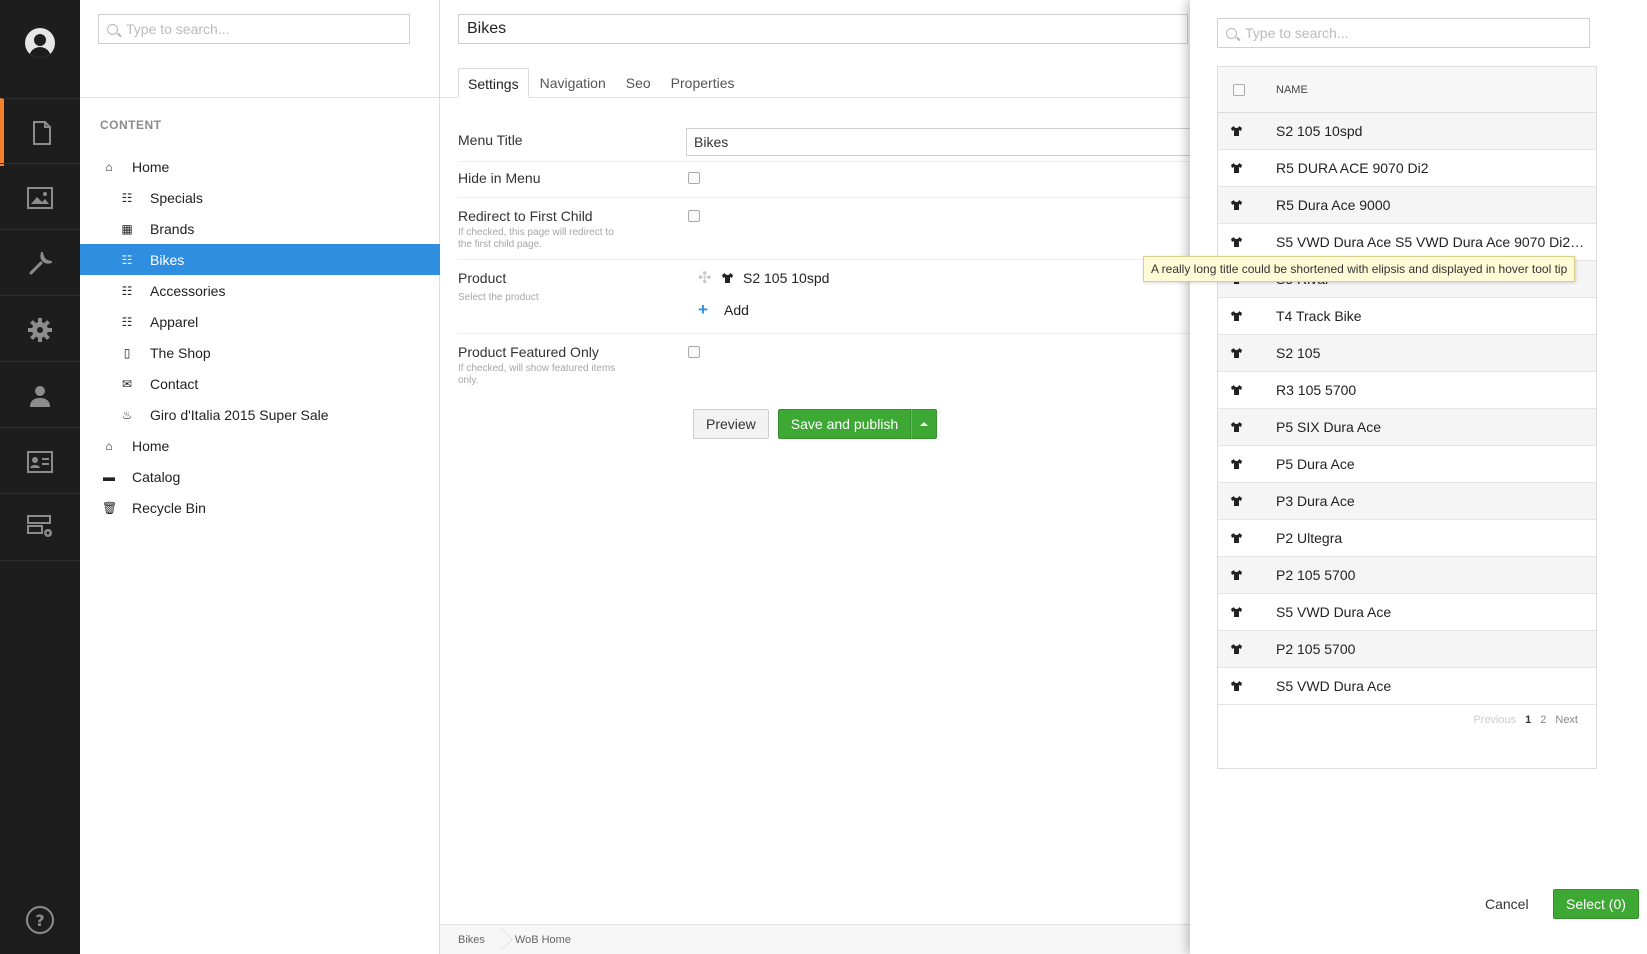 The image size is (1647, 954). Describe the element at coordinates (525, 216) in the screenshot. I see `redirect-label: Redirect to First Child` at that location.